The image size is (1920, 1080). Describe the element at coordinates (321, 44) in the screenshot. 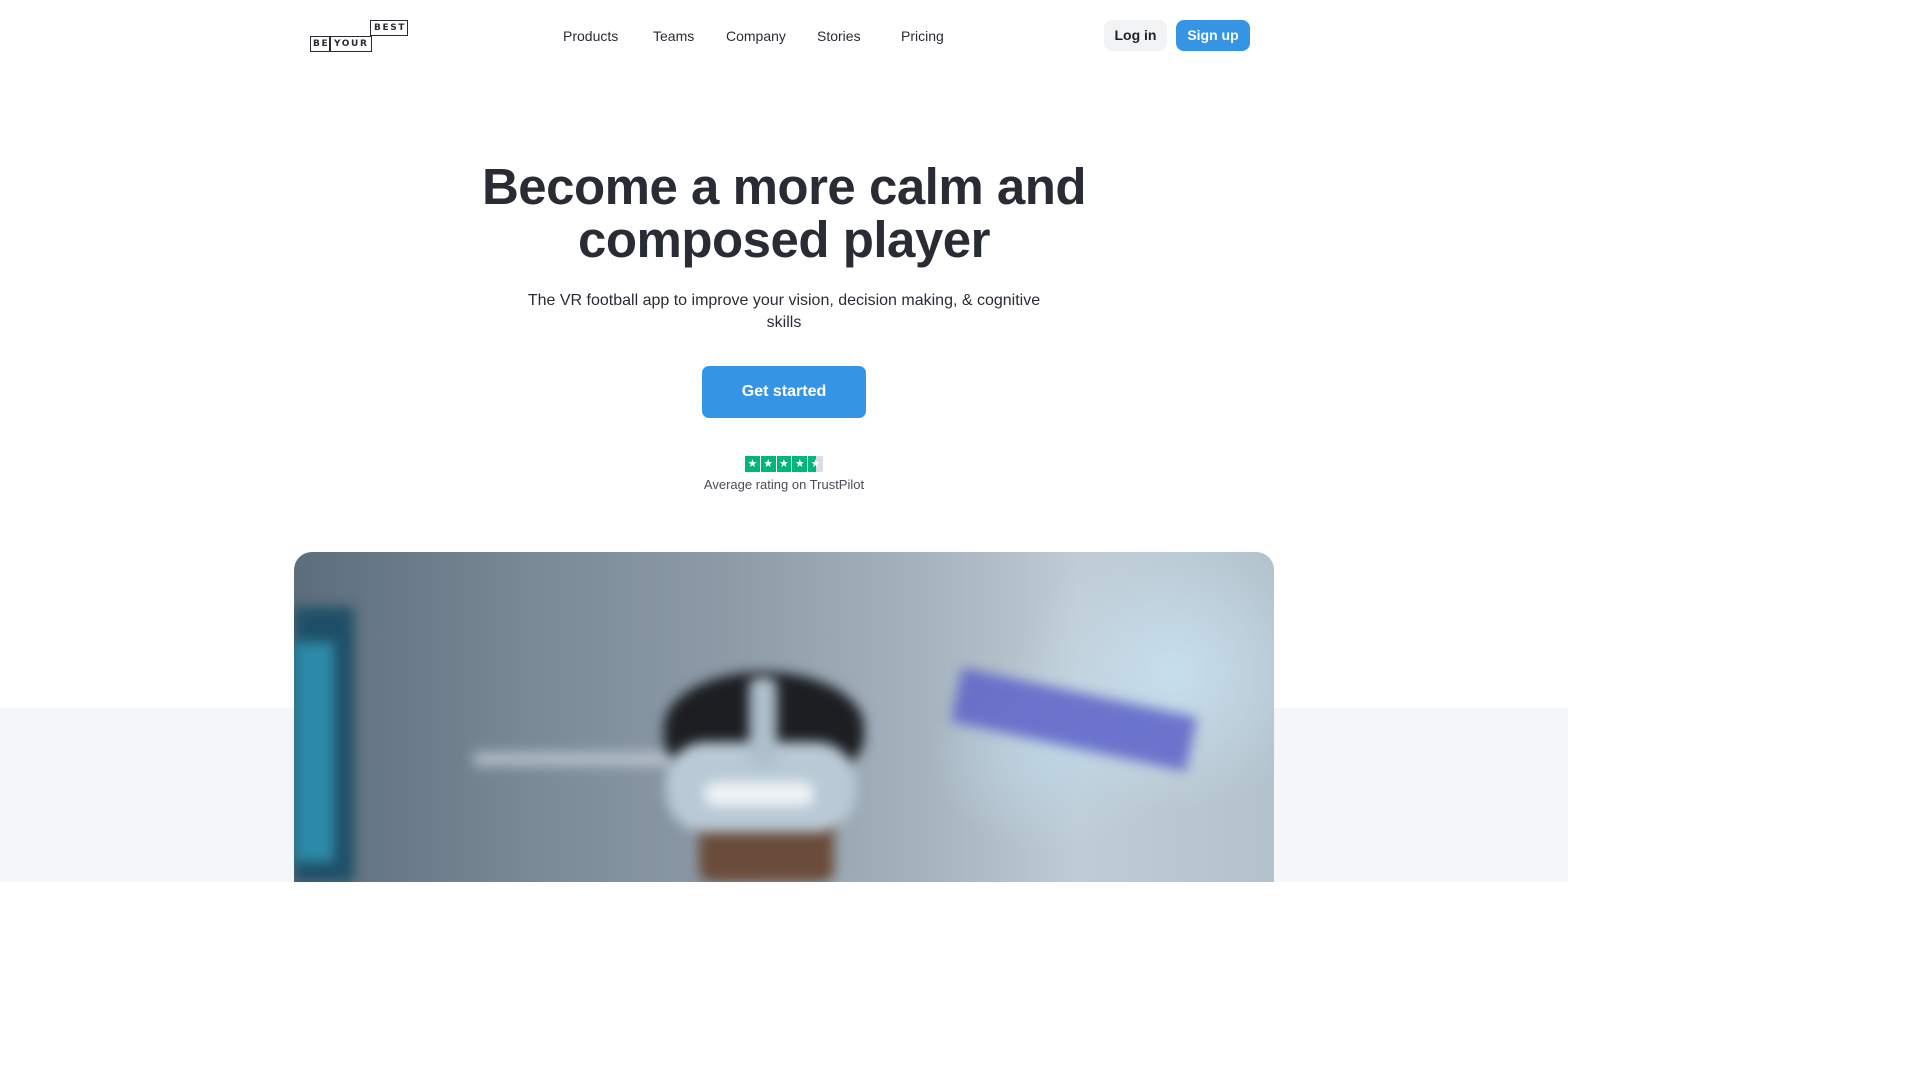

I see `logo-word-be: BE` at that location.